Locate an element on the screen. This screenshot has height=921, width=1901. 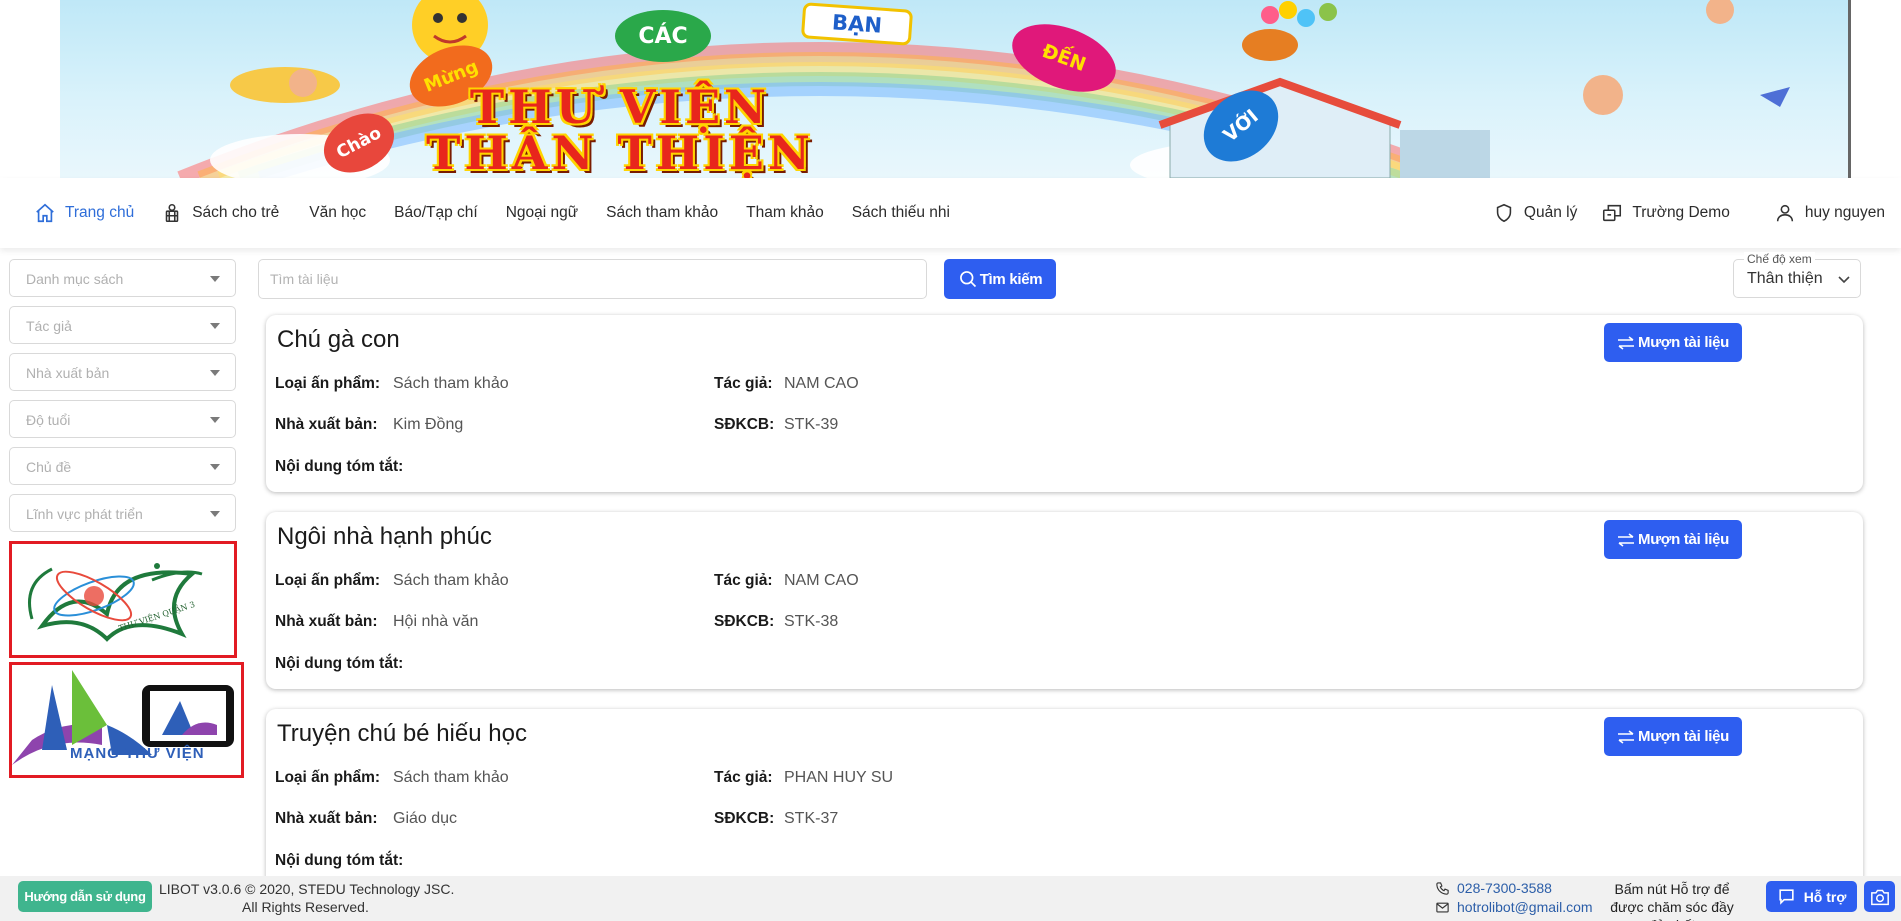
nav-item-van-hoc: Văn học is located at coordinates (337, 213).